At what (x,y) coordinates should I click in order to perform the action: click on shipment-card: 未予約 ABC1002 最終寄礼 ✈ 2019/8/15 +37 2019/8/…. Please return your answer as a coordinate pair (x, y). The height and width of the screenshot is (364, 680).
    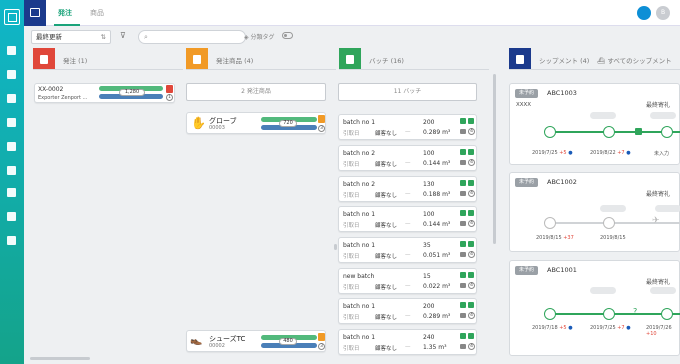
    Looking at the image, I should click on (594, 212).